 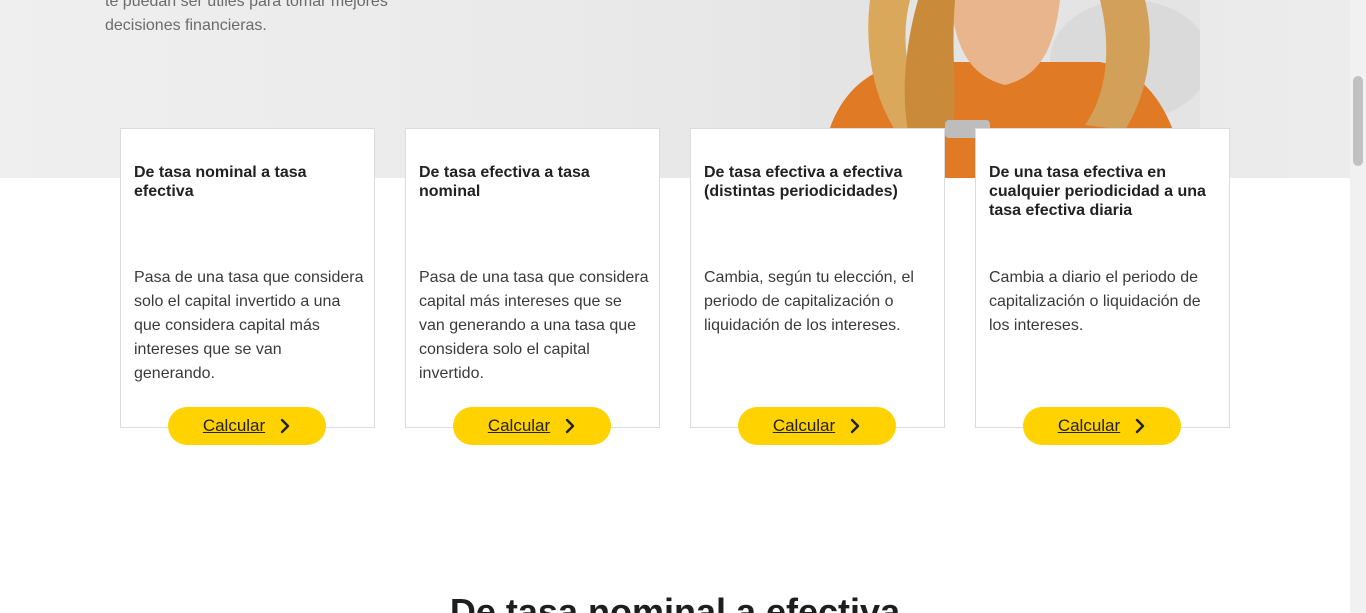 What do you see at coordinates (220, 182) in the screenshot?
I see `card-title: De tasa nominal a tasa efectiva` at bounding box center [220, 182].